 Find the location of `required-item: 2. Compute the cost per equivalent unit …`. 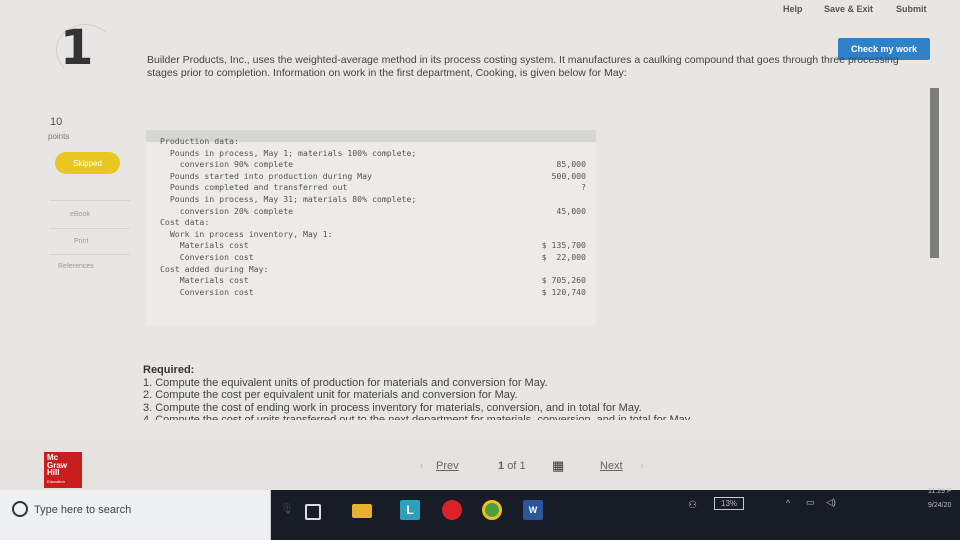

required-item: 2. Compute the cost per equivalent unit … is located at coordinates (330, 395).